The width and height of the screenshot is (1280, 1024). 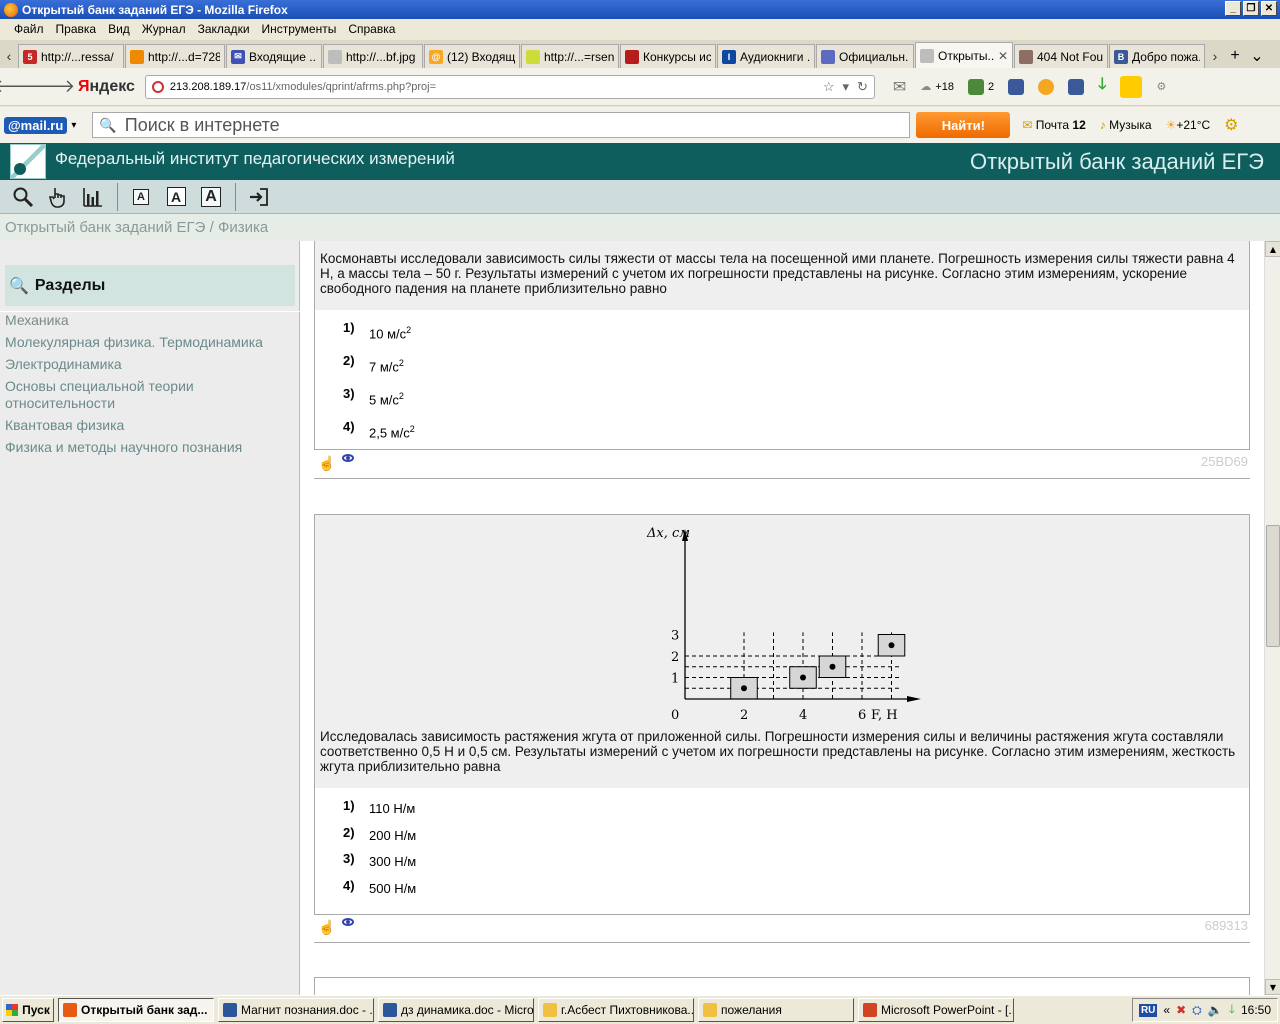 What do you see at coordinates (1188, 125) in the screenshot?
I see `weather-link: ☀+21°C` at bounding box center [1188, 125].